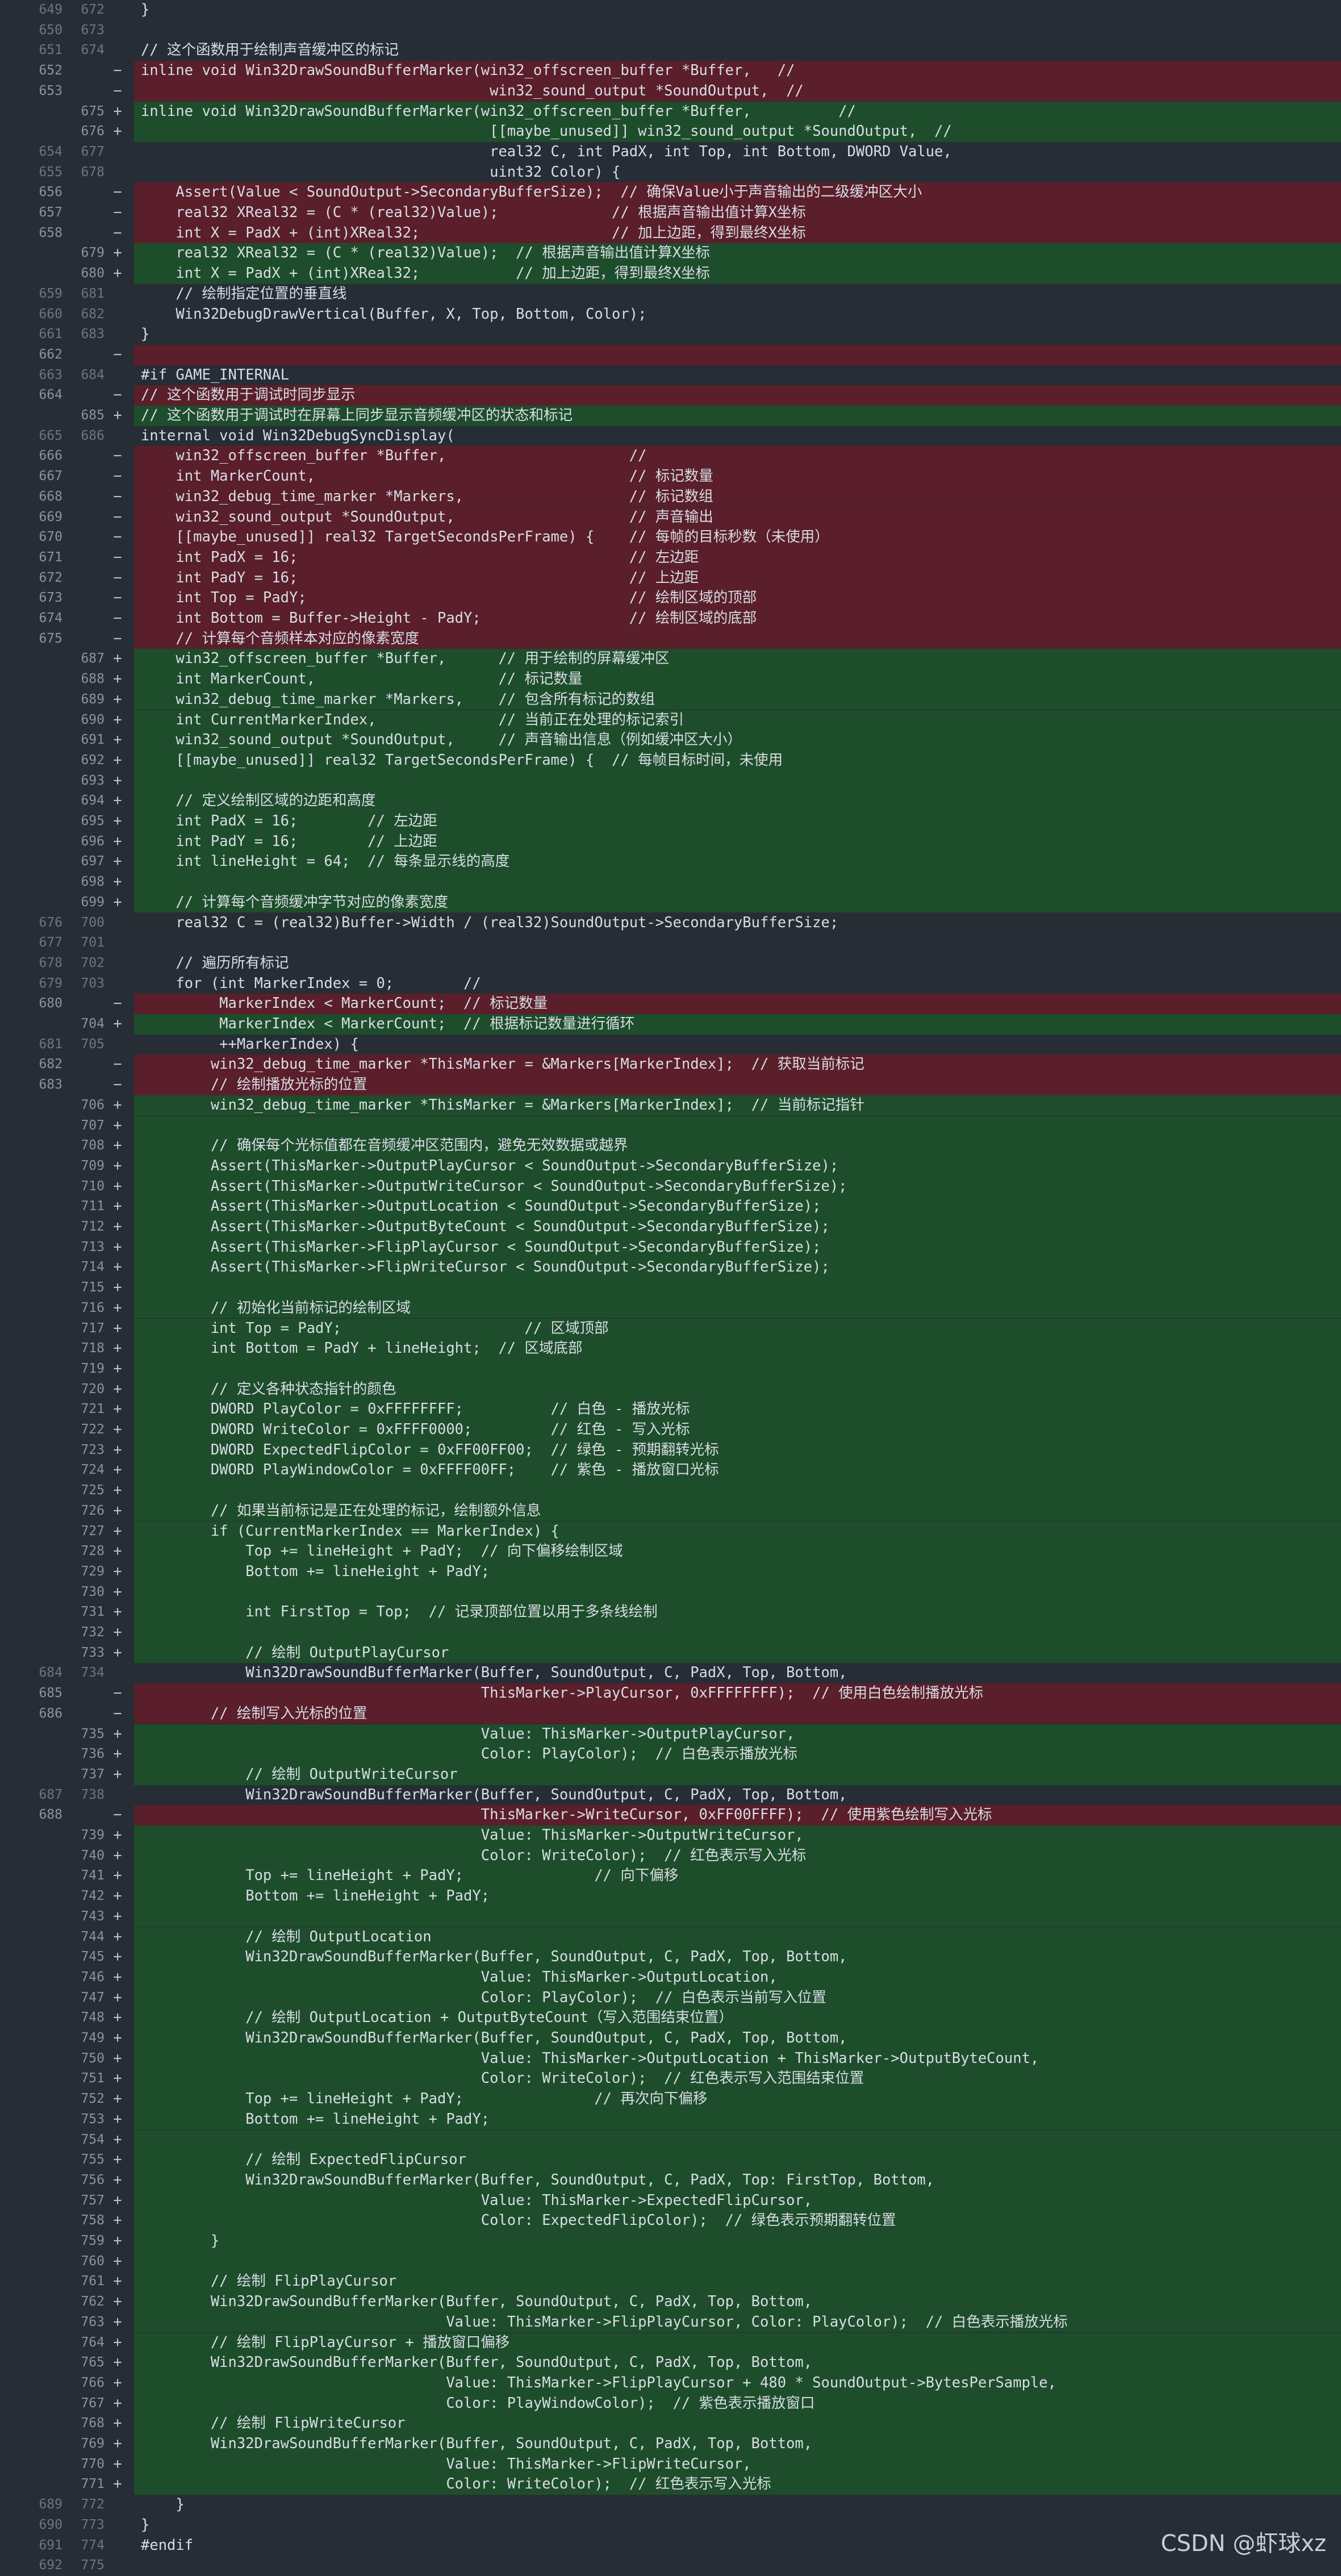  What do you see at coordinates (381, 172) in the screenshot?
I see `code-text: uint32 Color) {` at bounding box center [381, 172].